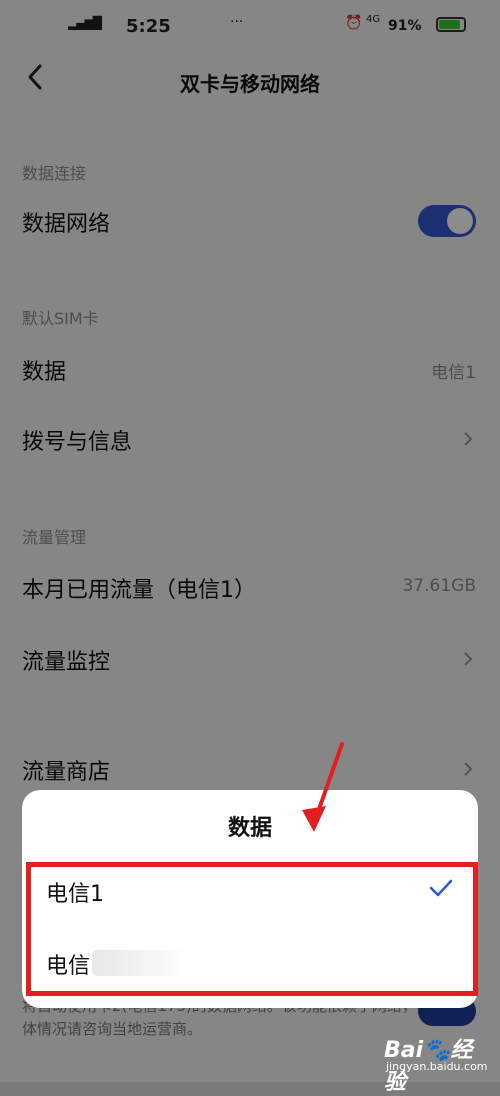 The height and width of the screenshot is (1096, 500). I want to click on watermark-sub: jingyan.baidu.com, so click(437, 1066).